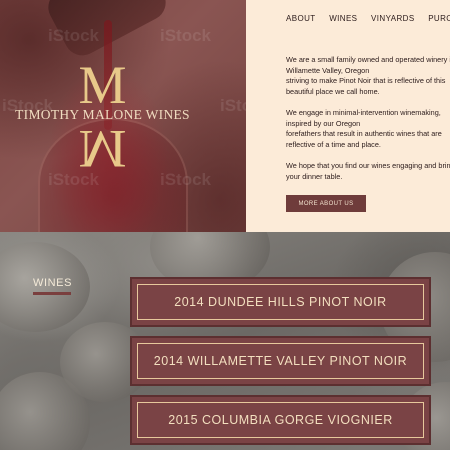 Image resolution: width=450 pixels, height=450 pixels. I want to click on nav-item-purchase: PURCHASE, so click(439, 18).